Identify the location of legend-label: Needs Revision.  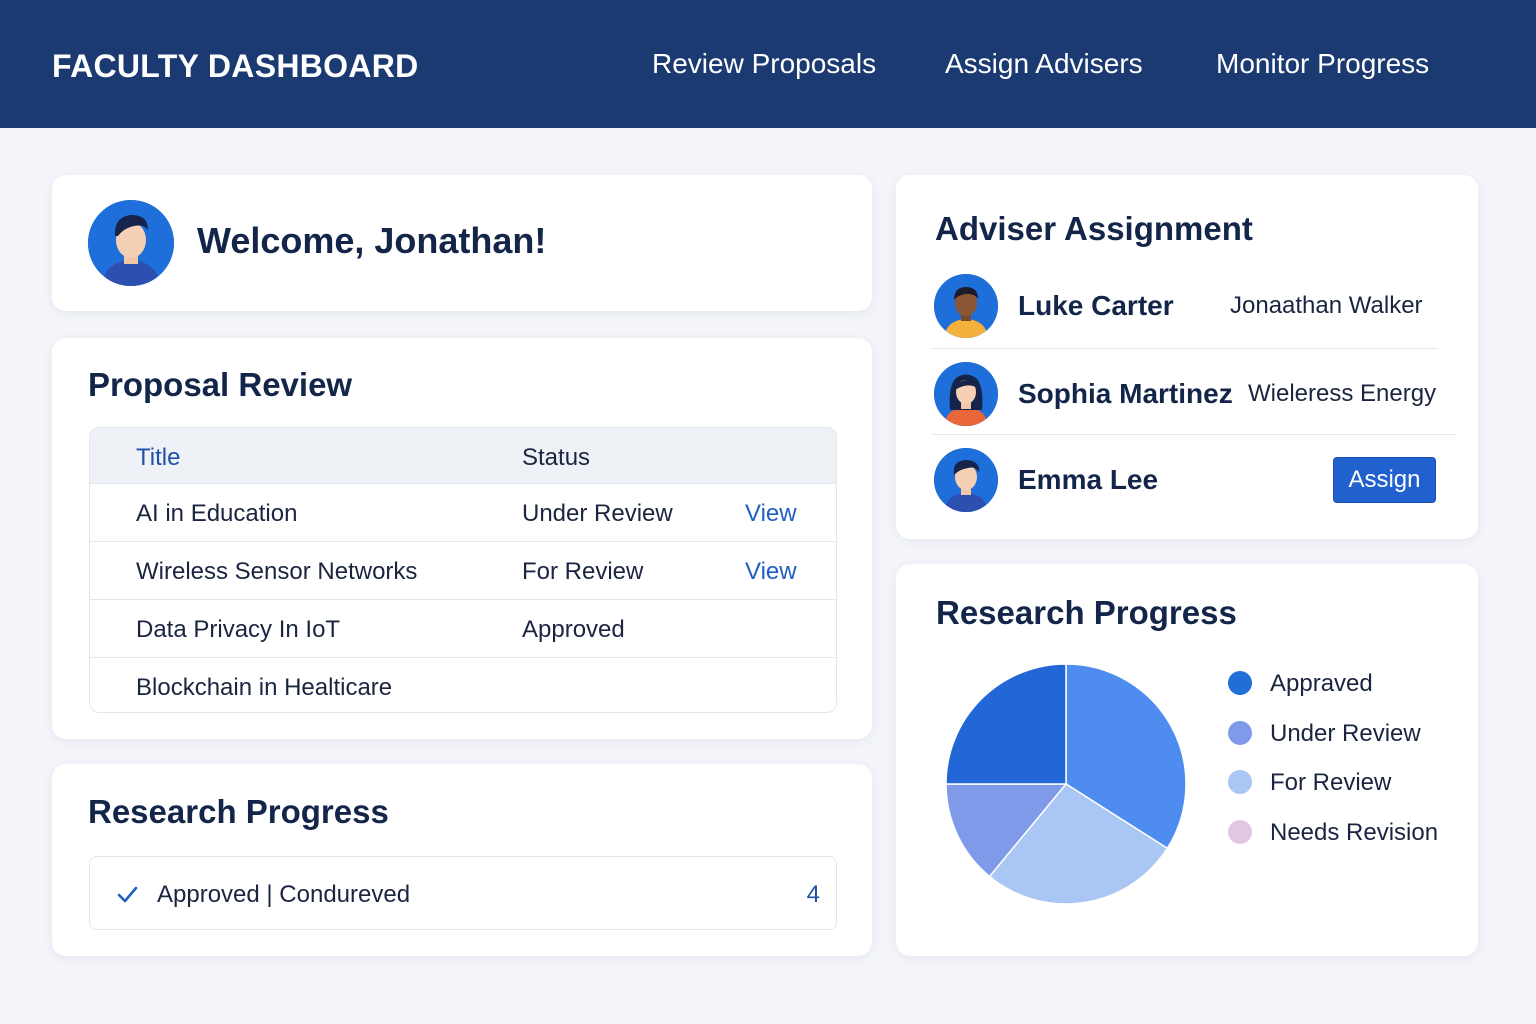
(1354, 832).